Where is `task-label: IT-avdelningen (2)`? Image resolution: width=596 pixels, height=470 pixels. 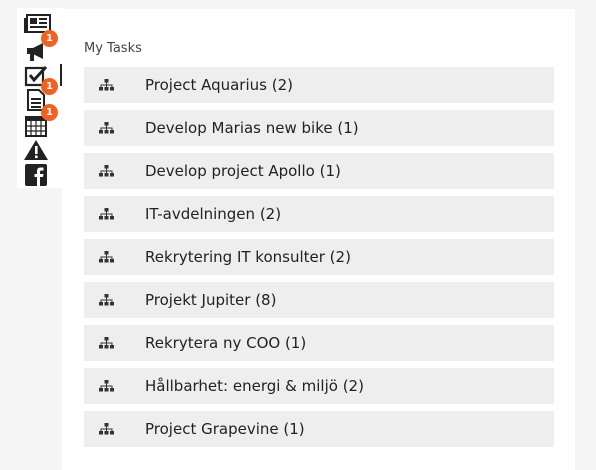 task-label: IT-avdelningen (2) is located at coordinates (213, 214).